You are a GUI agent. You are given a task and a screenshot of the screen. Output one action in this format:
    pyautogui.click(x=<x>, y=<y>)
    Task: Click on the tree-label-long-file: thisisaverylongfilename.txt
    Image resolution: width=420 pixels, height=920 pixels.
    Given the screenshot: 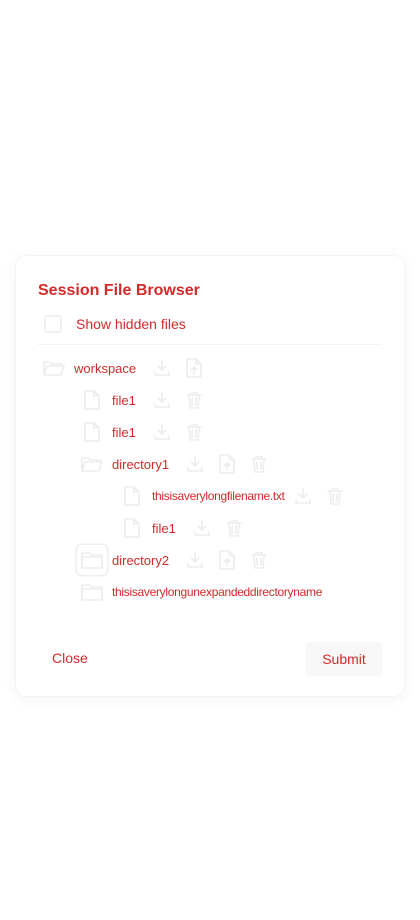 What is the action you would take?
    pyautogui.click(x=218, y=496)
    